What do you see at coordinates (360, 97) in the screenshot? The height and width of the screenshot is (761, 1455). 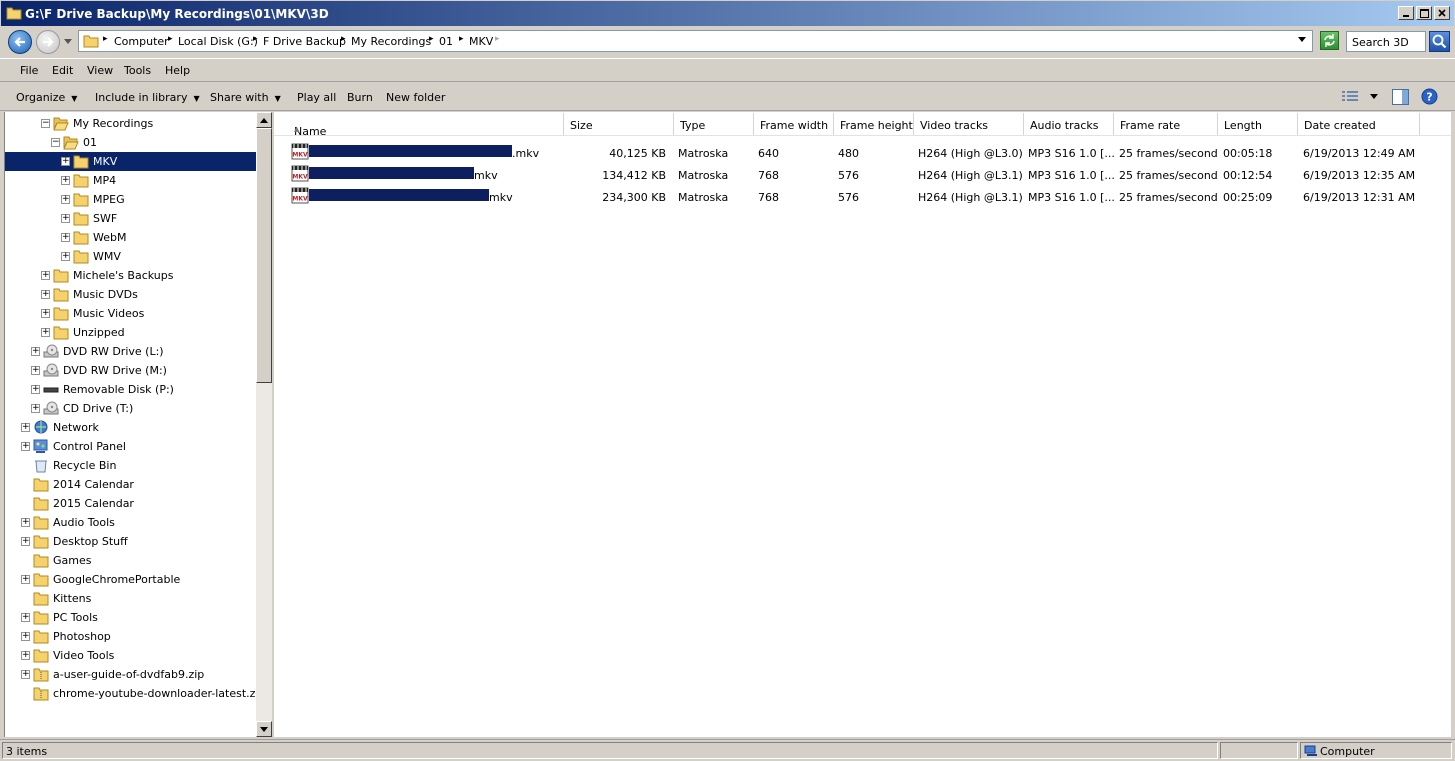 I see `burn-button: Burn` at bounding box center [360, 97].